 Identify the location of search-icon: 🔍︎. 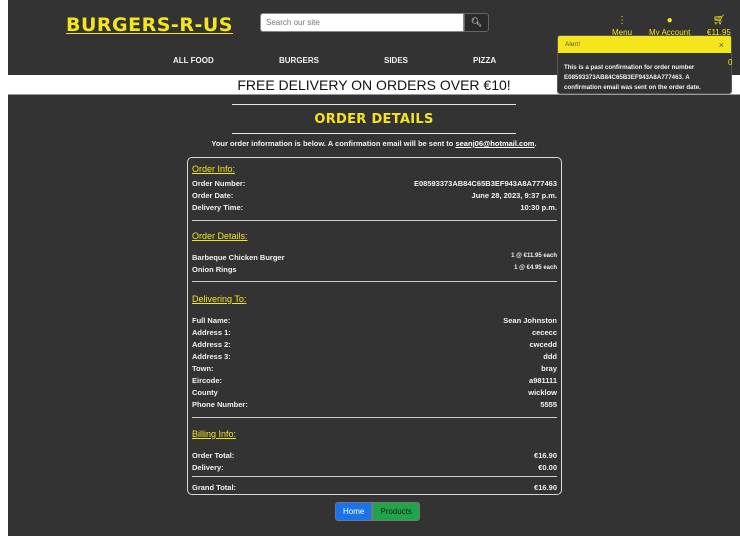
(476, 22).